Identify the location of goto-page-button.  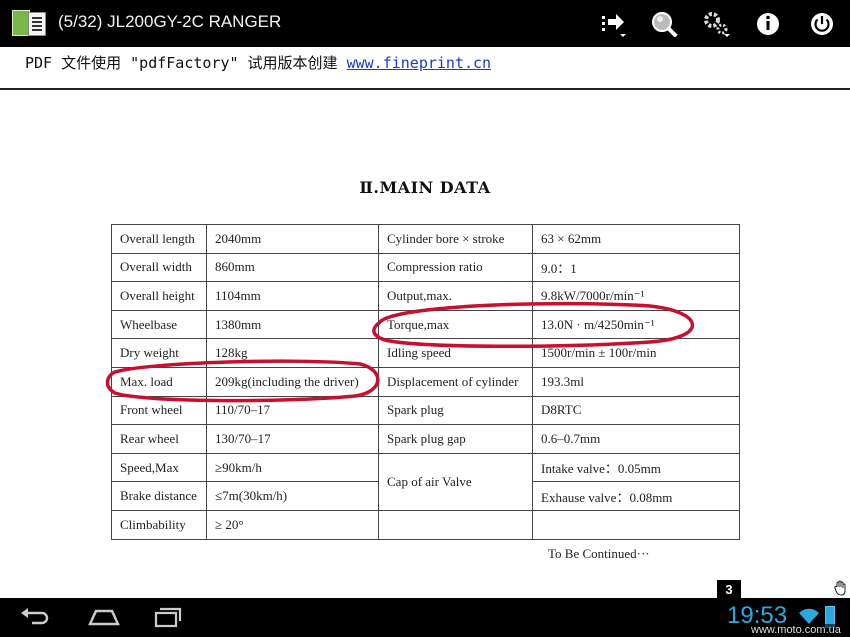
(612, 24).